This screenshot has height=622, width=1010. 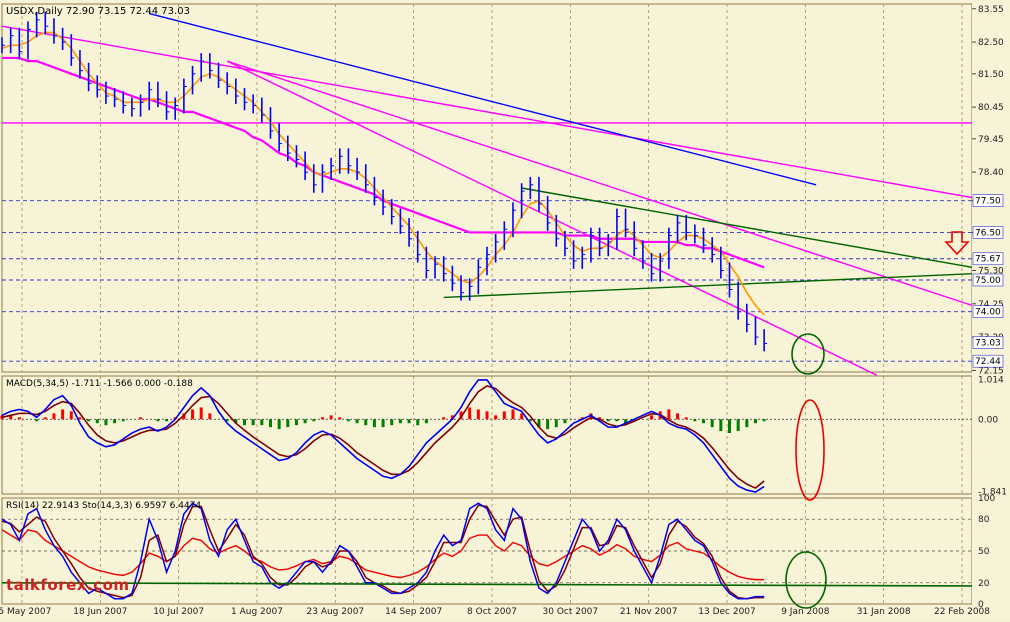 I want to click on price-label: 76.50, so click(x=988, y=233).